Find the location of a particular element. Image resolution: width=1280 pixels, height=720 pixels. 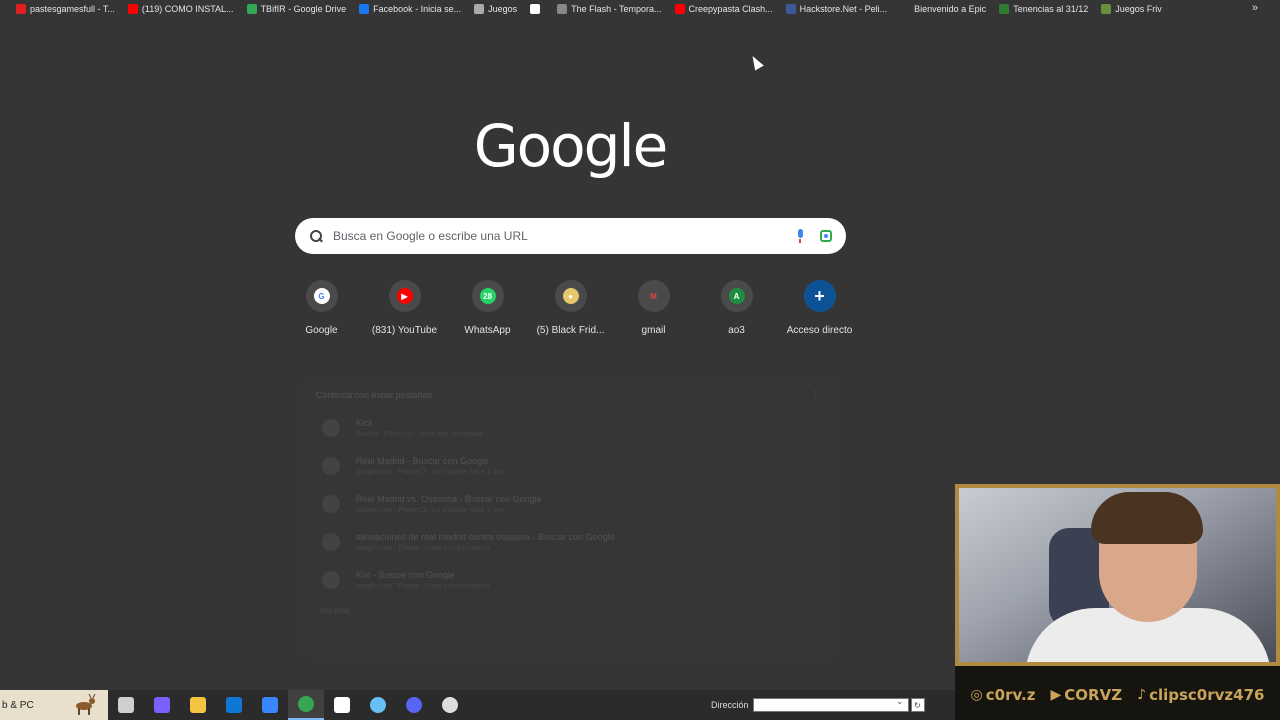

shortcut-icon-circle: ● is located at coordinates (570, 296).